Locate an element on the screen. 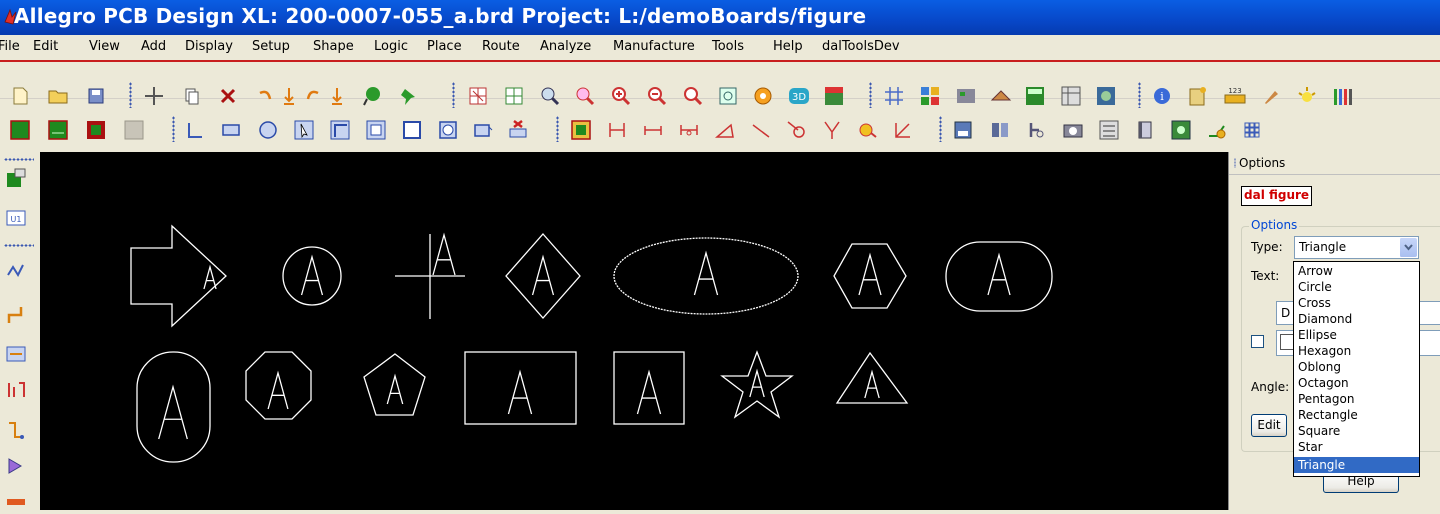  grid-toggle-icon is located at coordinates (514, 96).